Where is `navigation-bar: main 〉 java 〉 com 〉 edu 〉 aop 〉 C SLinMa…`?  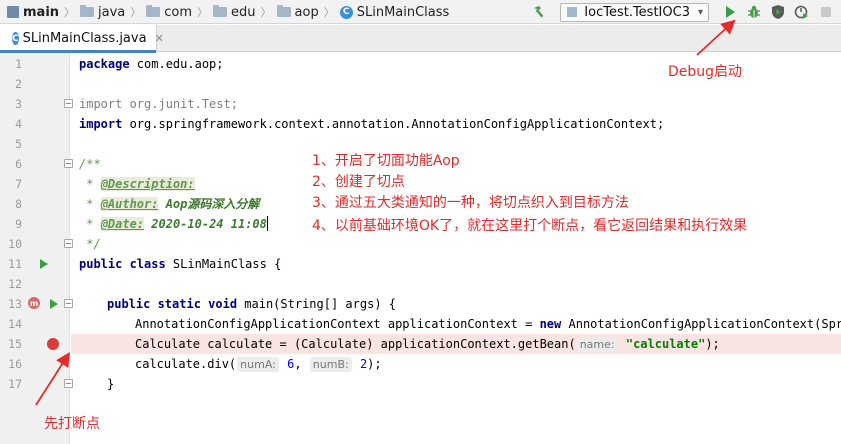 navigation-bar: main 〉 java 〉 com 〉 edu 〉 aop 〉 C SLinMa… is located at coordinates (420, 12).